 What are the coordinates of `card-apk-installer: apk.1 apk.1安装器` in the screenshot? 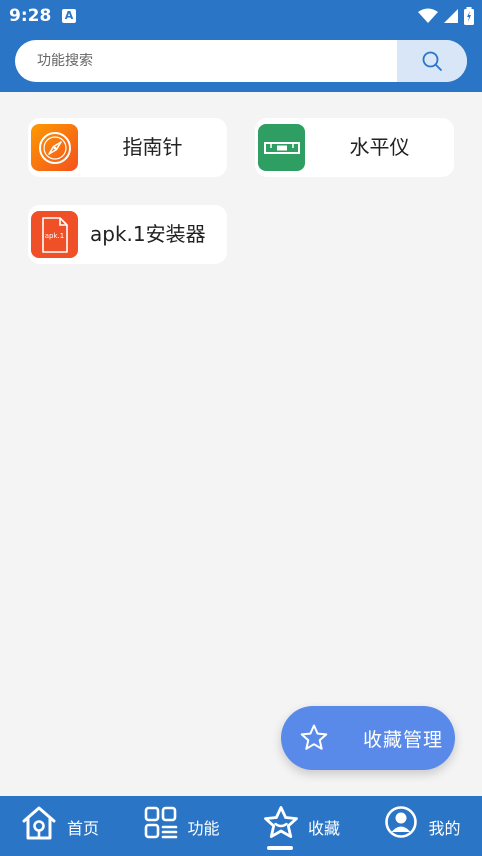 It's located at (127, 234).